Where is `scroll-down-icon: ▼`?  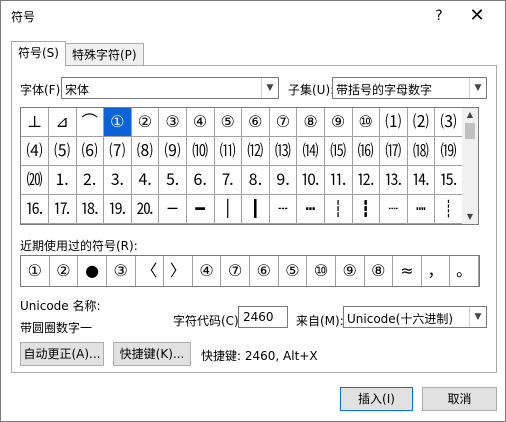 scroll-down-icon: ▼ is located at coordinates (470, 217).